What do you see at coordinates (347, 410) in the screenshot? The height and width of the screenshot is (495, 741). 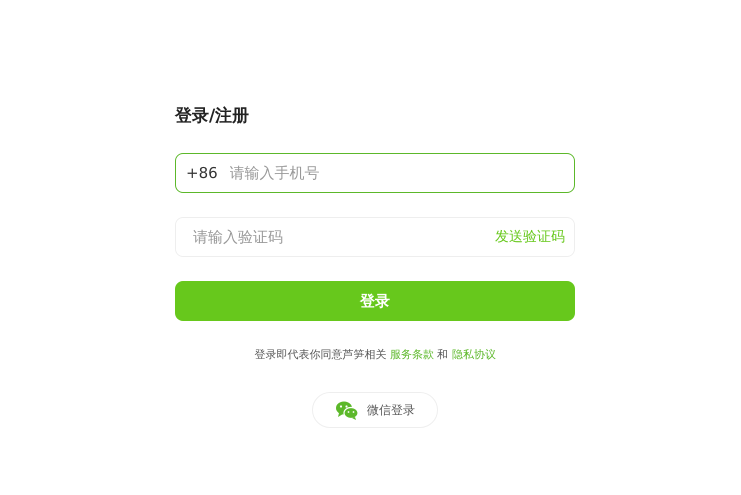 I see `chat-bubbles-icon` at bounding box center [347, 410].